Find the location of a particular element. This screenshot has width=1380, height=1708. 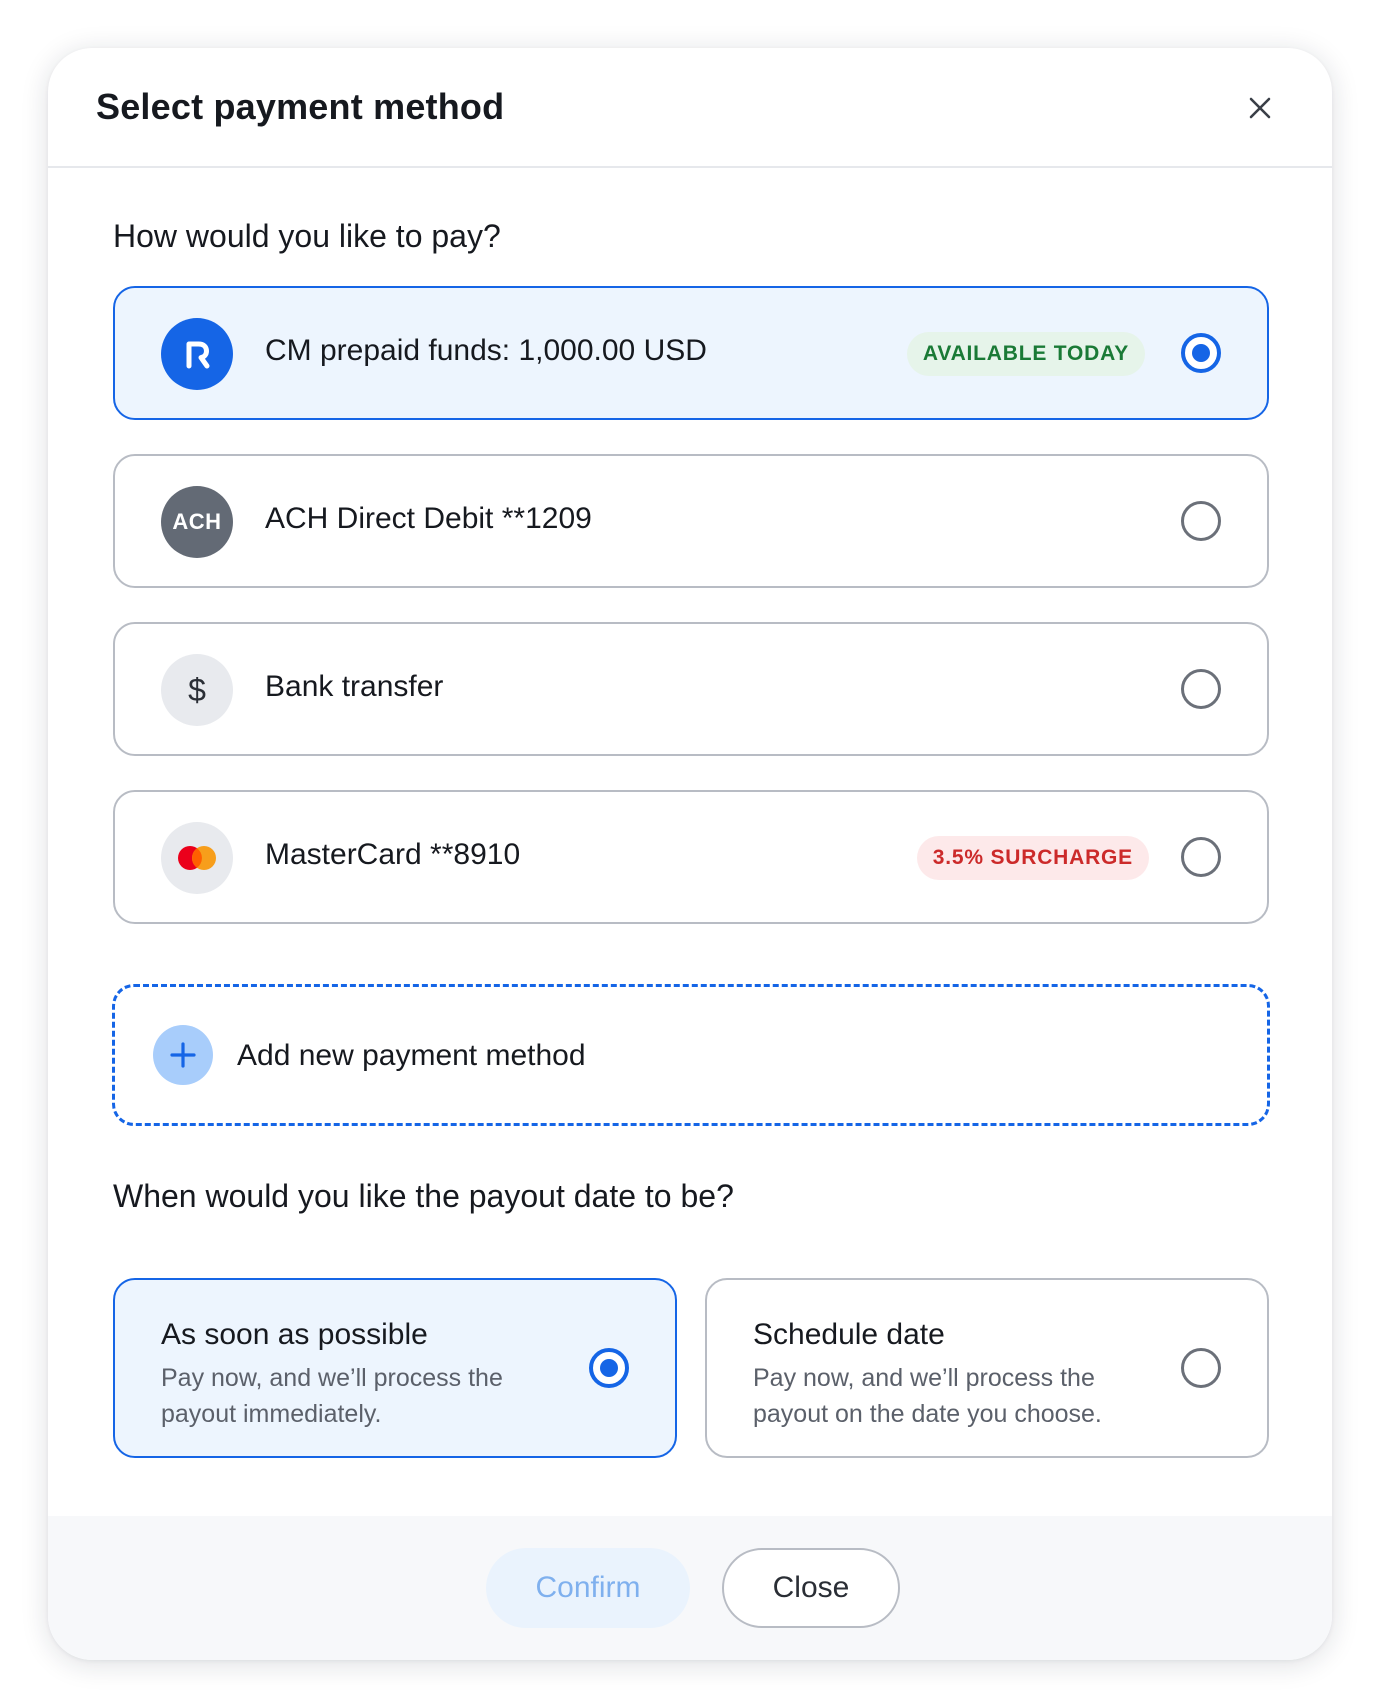

payment-section-title: How would you like to pay? is located at coordinates (307, 236).